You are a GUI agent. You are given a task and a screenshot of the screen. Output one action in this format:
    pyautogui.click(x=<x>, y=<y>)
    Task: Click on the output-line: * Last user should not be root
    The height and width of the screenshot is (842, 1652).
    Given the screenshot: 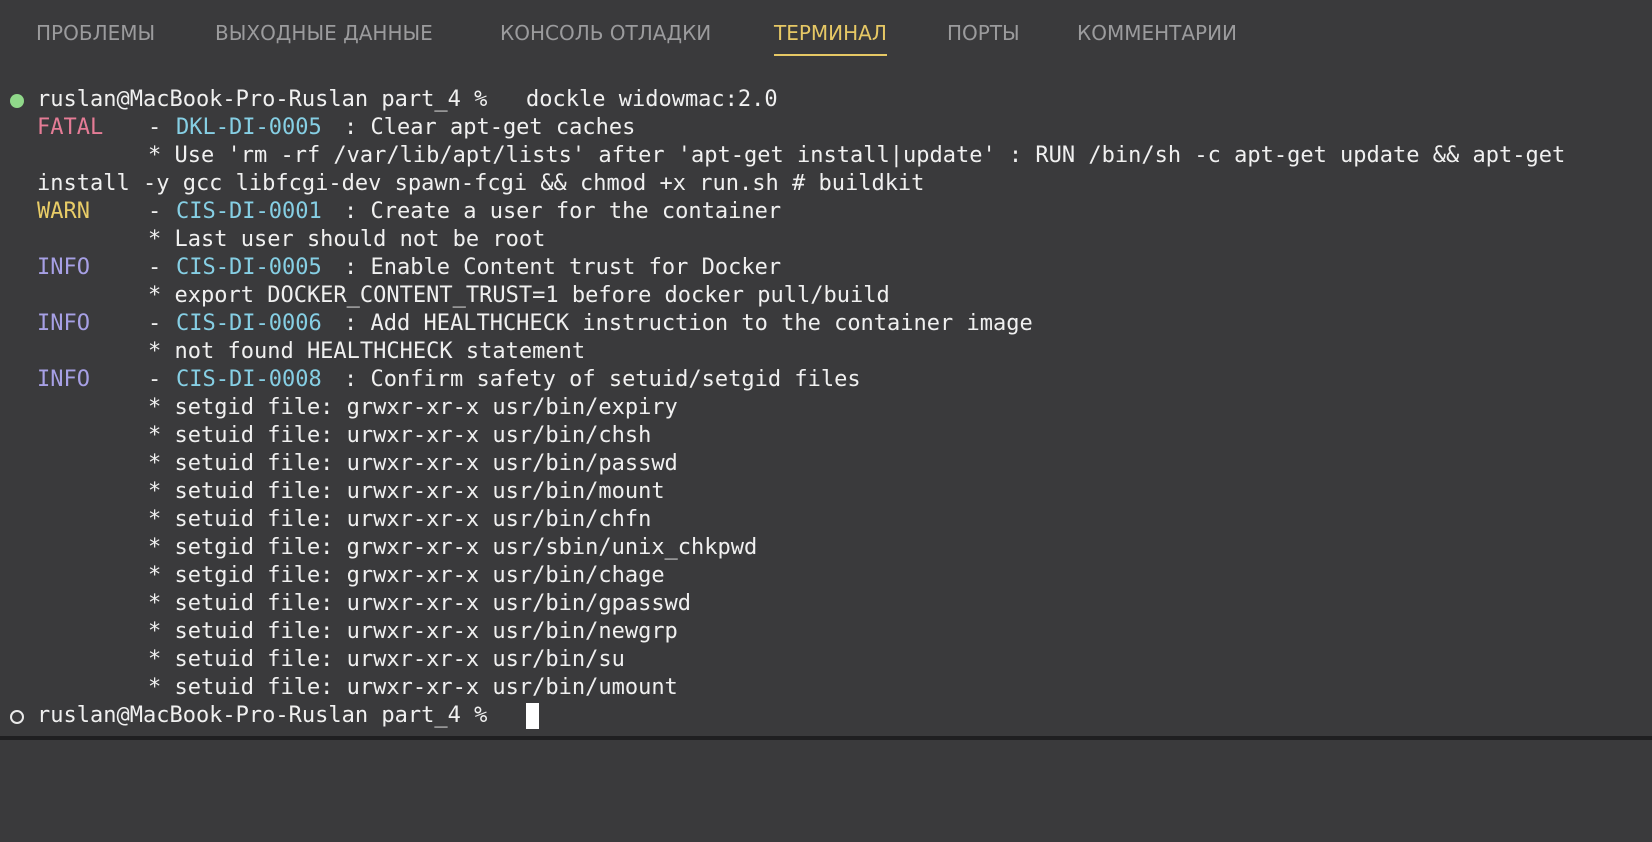 What is the action you would take?
    pyautogui.click(x=826, y=240)
    